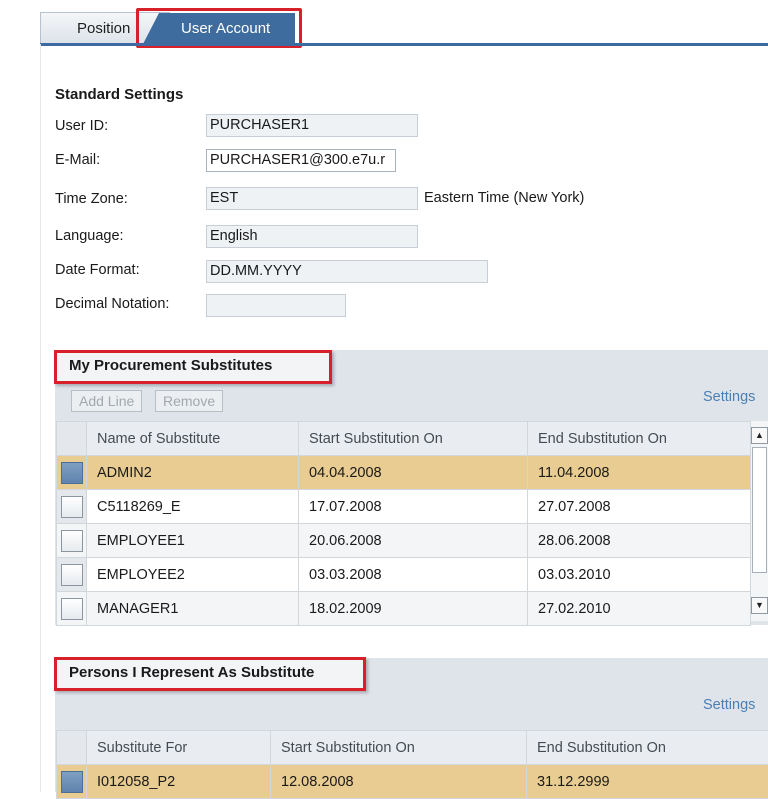  Describe the element at coordinates (759, 605) in the screenshot. I see `scroll-down-icon: ▼` at that location.